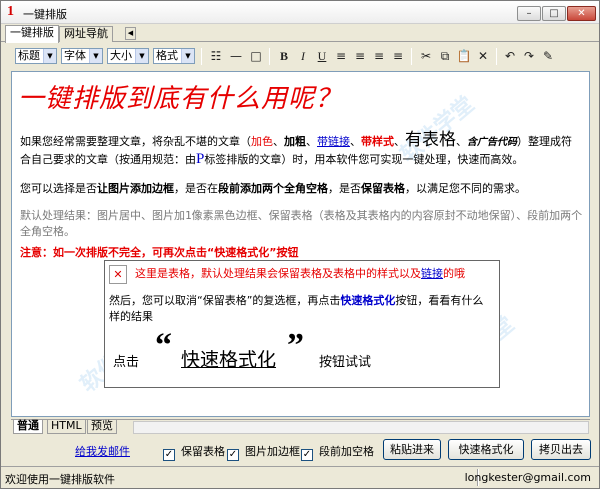  I want to click on heading-select: 标题 ▼, so click(36, 56).